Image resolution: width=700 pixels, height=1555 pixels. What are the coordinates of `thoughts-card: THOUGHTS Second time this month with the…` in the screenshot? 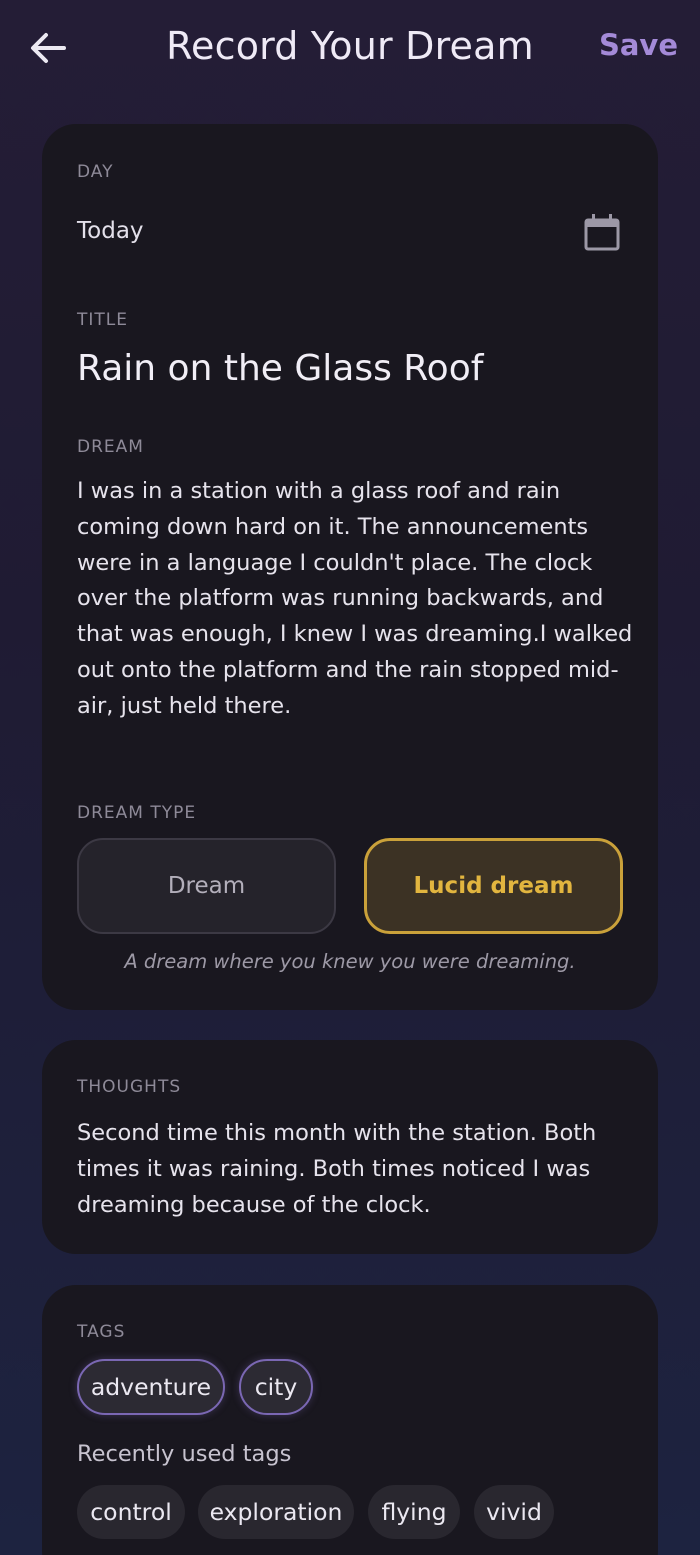 It's located at (350, 1147).